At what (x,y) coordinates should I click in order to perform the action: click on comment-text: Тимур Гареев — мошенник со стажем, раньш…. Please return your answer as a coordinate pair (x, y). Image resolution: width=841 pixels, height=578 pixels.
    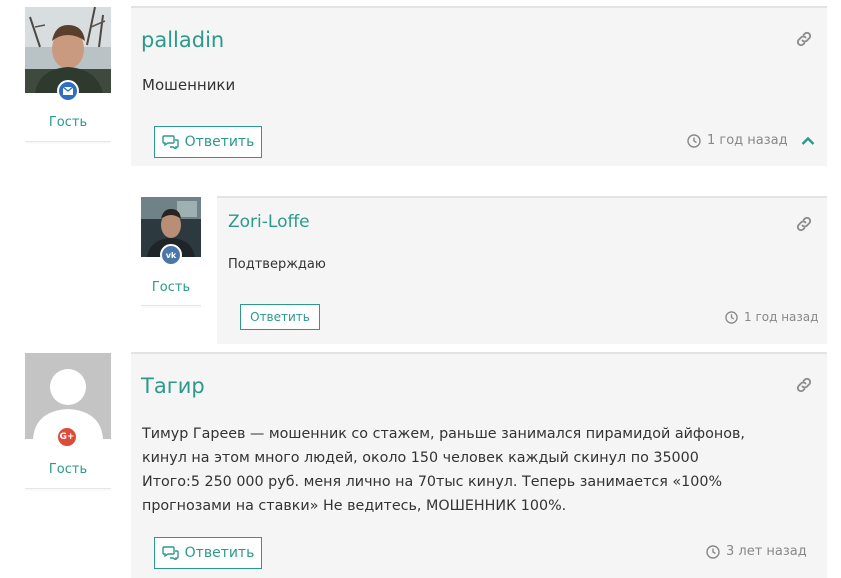
    Looking at the image, I should click on (443, 470).